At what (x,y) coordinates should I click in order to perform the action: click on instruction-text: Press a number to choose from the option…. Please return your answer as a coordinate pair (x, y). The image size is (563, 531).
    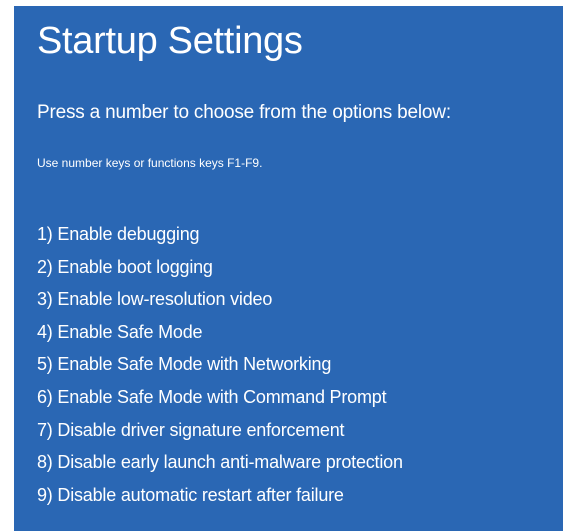
    Looking at the image, I should click on (244, 112).